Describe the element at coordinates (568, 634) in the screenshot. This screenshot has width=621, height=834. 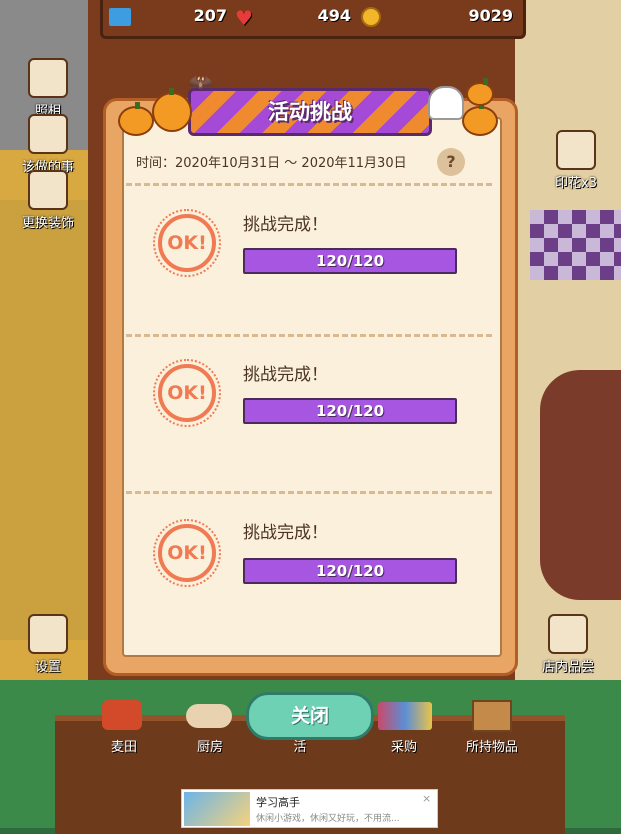
I see `tableware-icon` at that location.